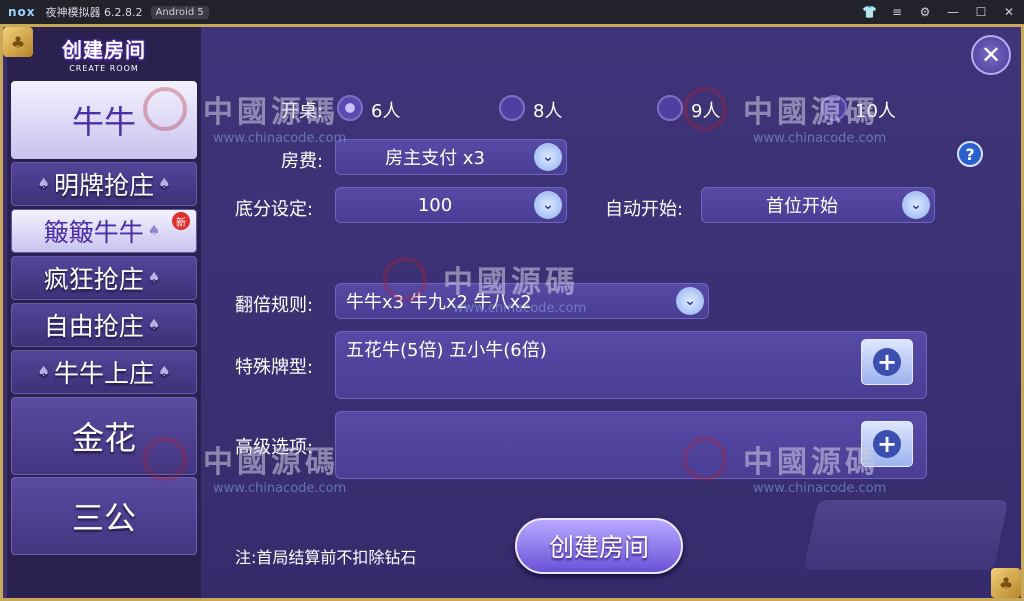  I want to click on base-score-label: 底分设定:, so click(274, 209).